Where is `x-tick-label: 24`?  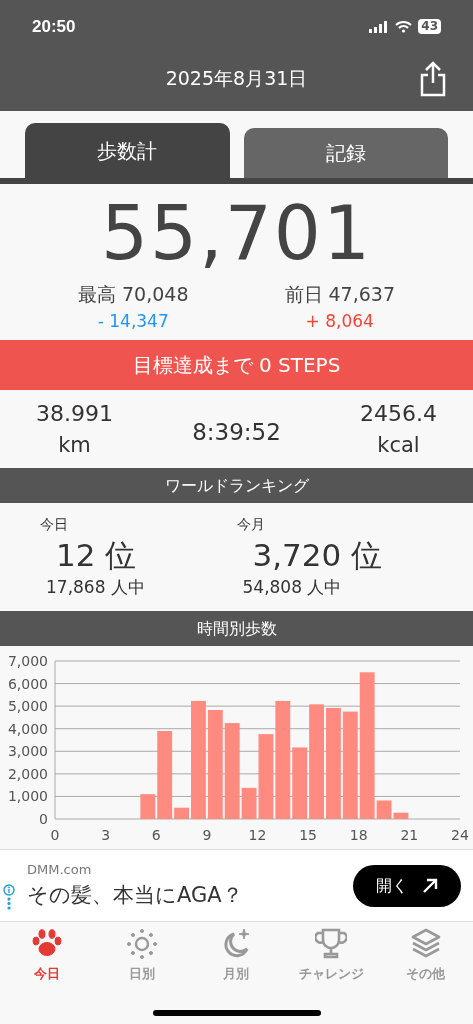 x-tick-label: 24 is located at coordinates (460, 835).